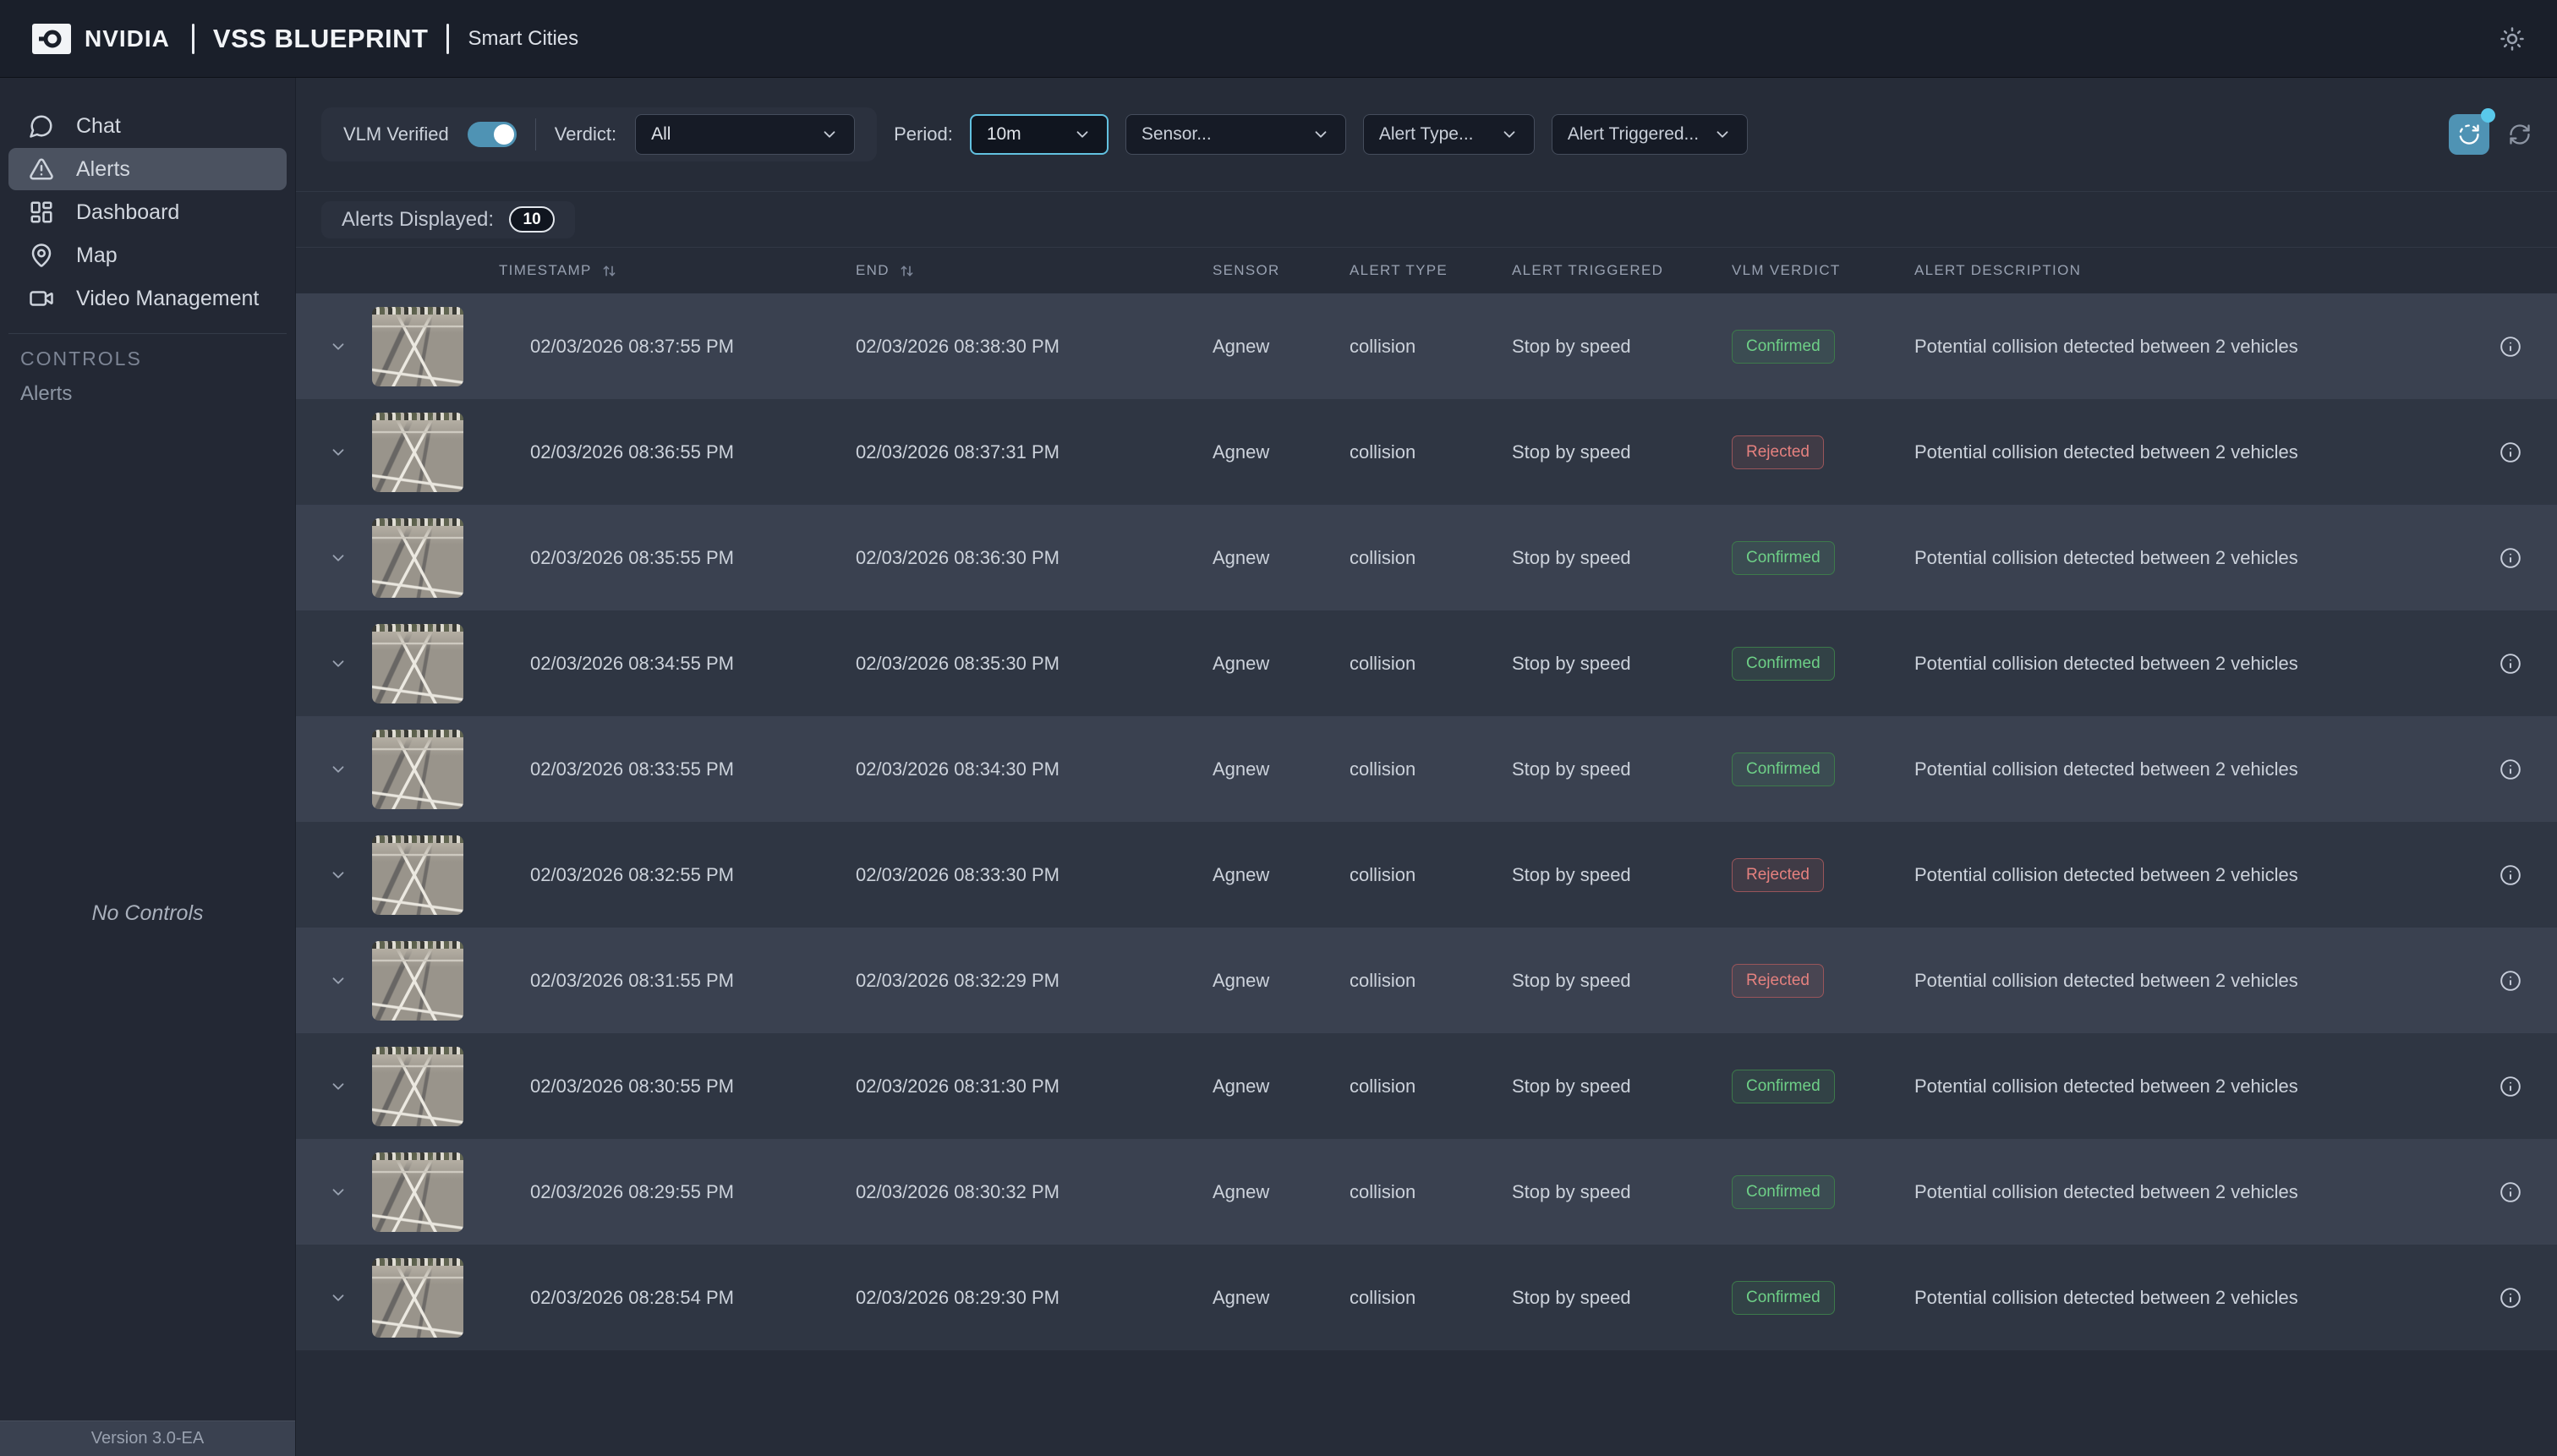  Describe the element at coordinates (535, 134) in the screenshot. I see `filter-divider` at that location.